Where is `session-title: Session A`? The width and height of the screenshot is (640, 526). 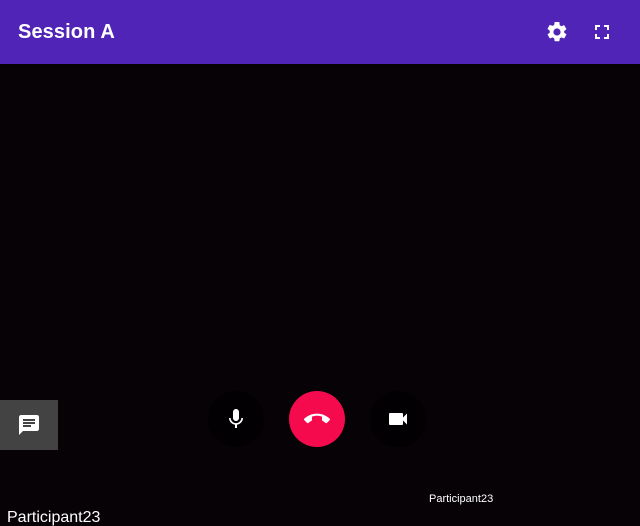 session-title: Session A is located at coordinates (66, 32).